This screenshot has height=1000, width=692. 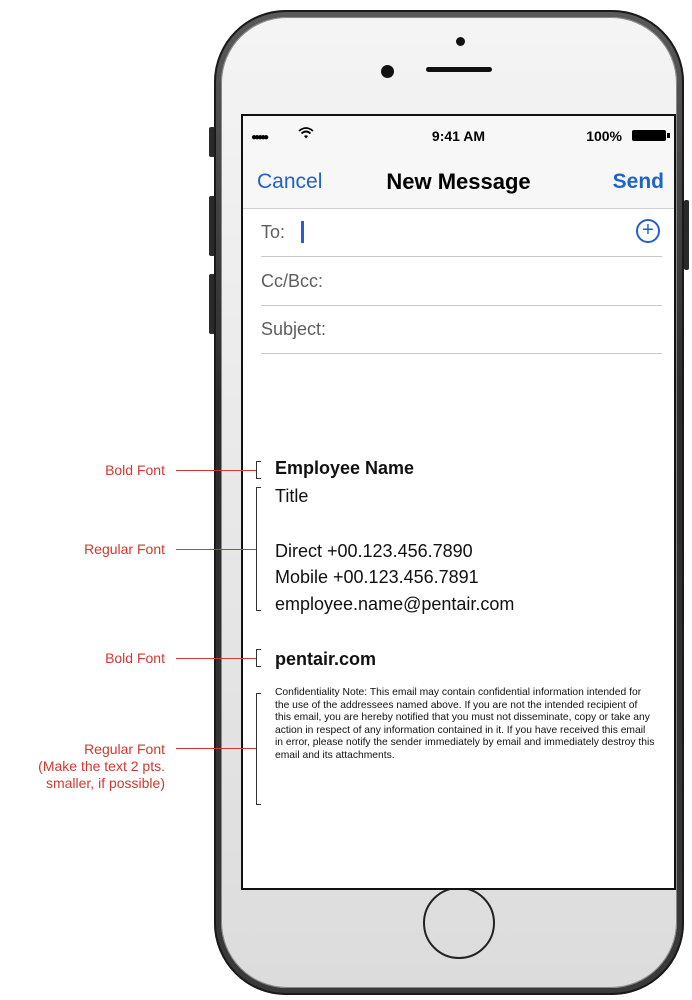 I want to click on annotation-bold-font-name: Bold Font, so click(x=135, y=470).